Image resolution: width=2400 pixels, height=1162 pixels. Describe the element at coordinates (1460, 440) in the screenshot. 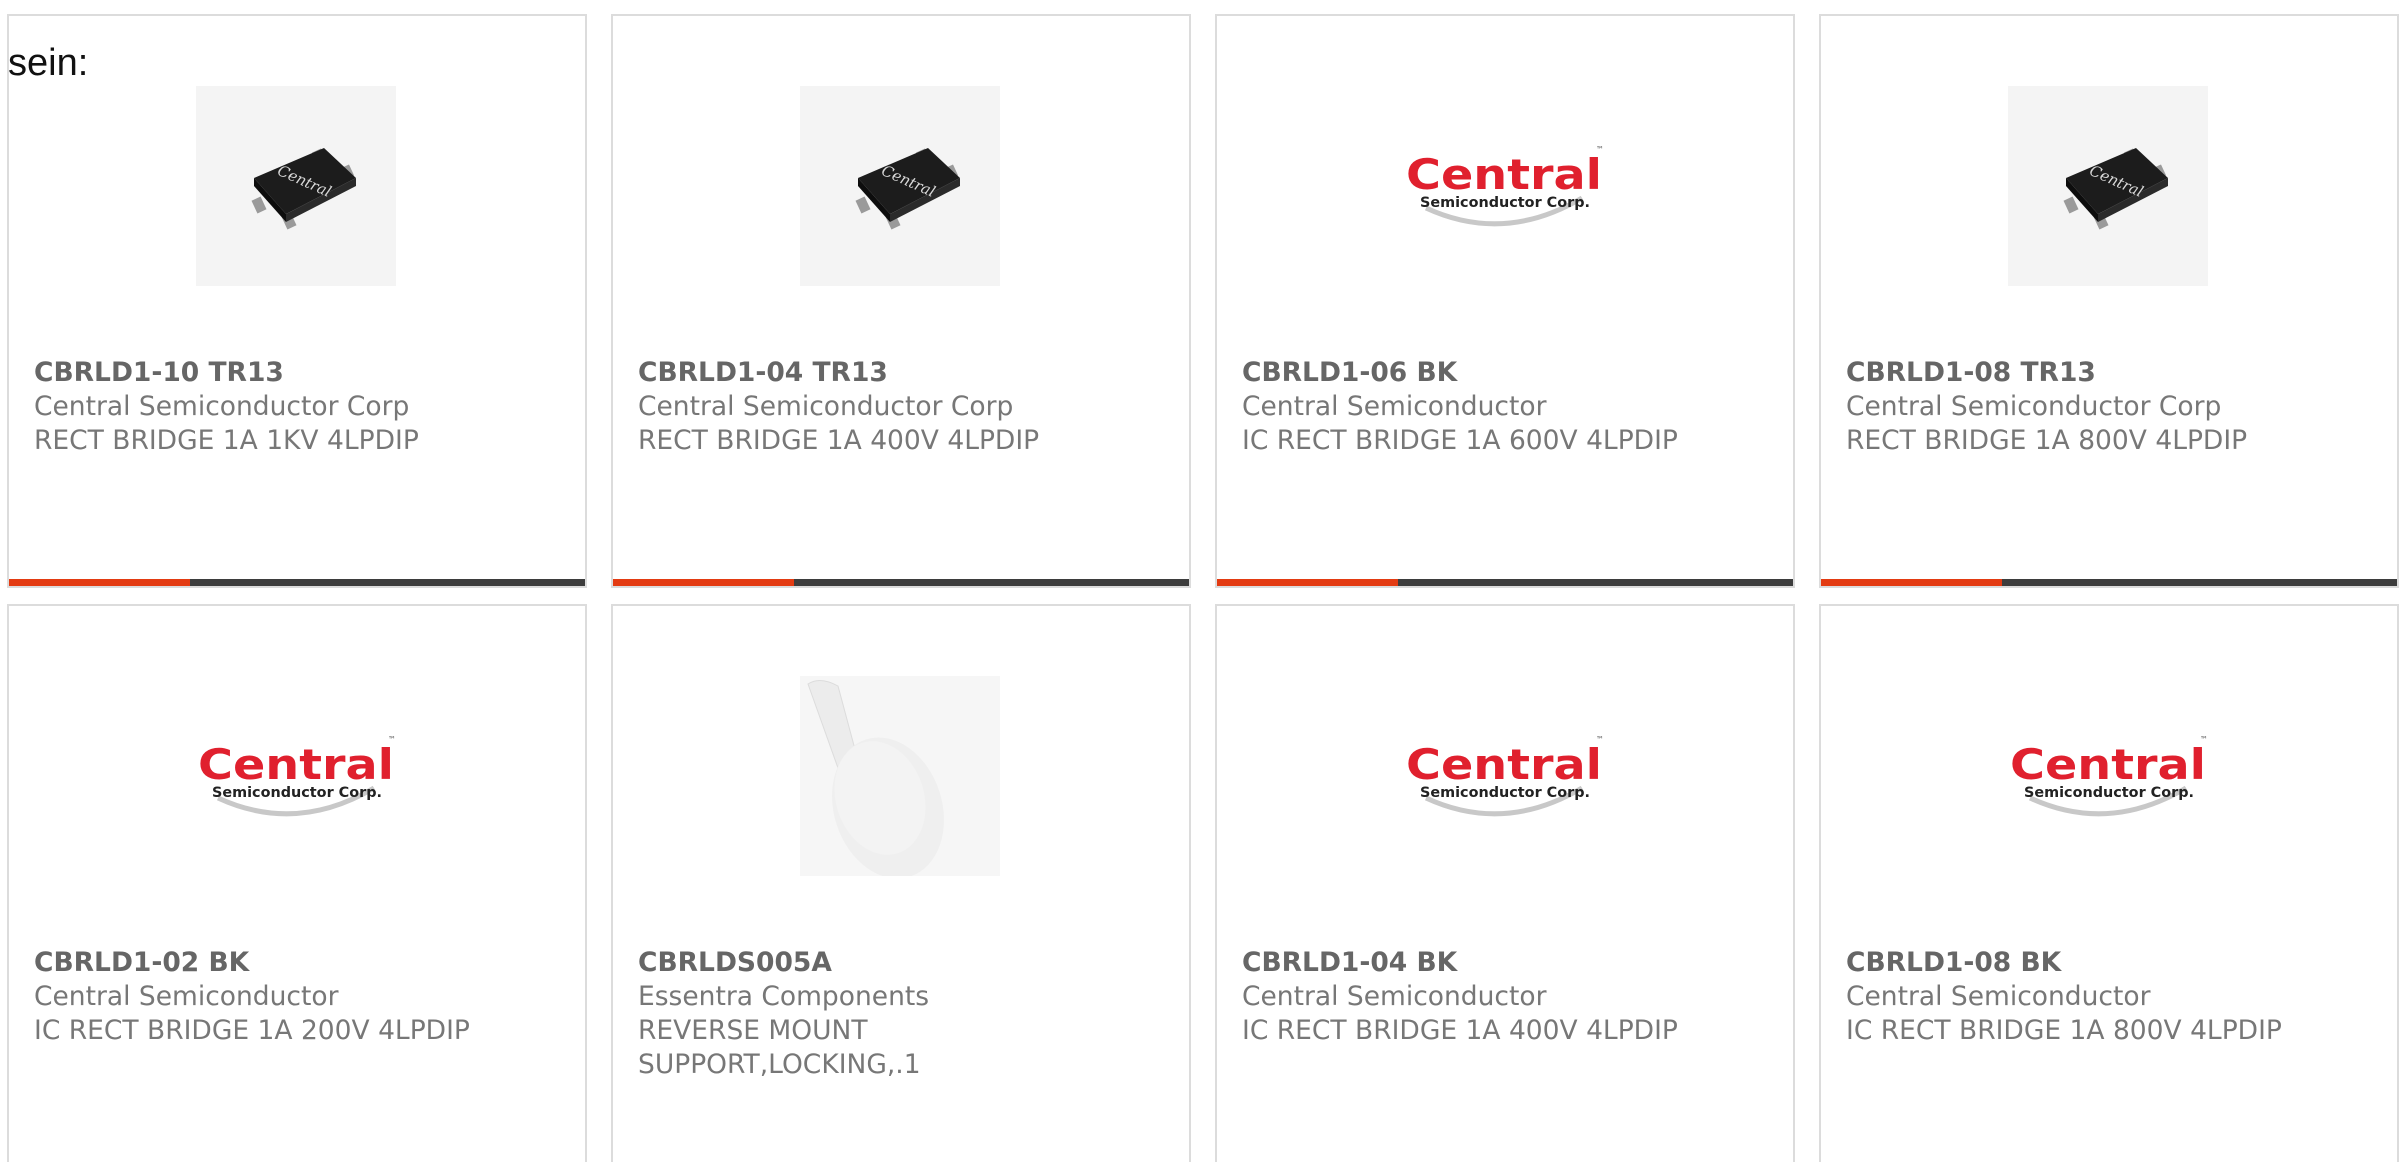

I see `description: IC RECT BRIDGE 1A 600V 4LPDIP` at that location.